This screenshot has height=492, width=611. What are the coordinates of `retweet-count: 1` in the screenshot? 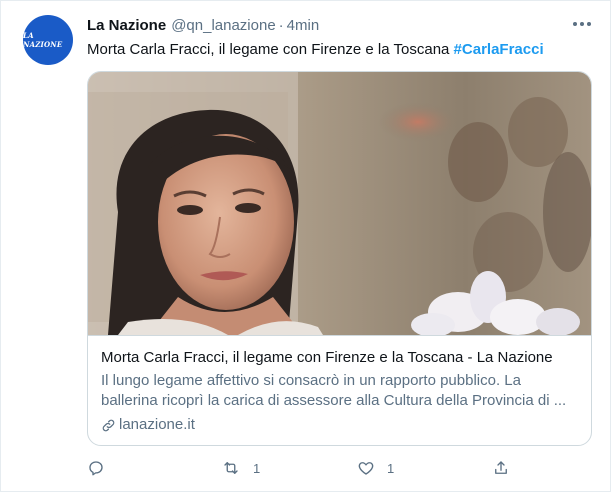 It's located at (257, 468).